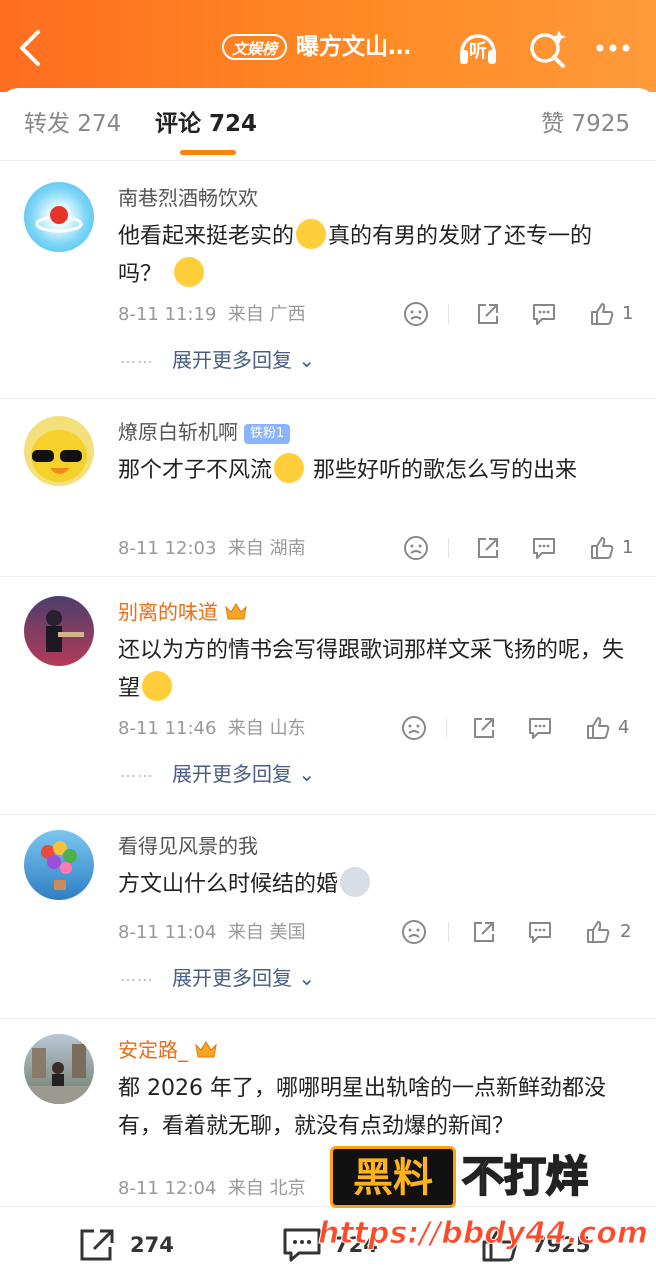  I want to click on comment-username-text: 燎原白斩机啊, so click(178, 432).